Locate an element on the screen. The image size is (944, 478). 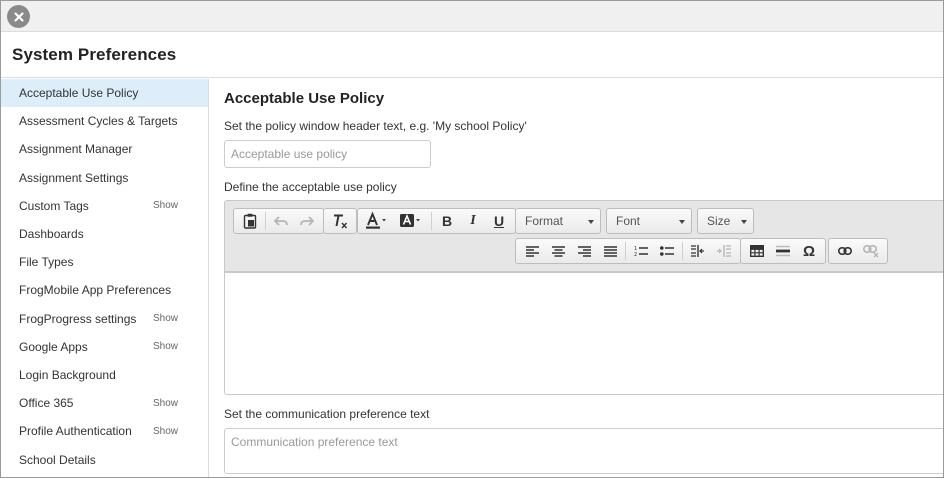
sidebar-item-file-types: File Types is located at coordinates (104, 262).